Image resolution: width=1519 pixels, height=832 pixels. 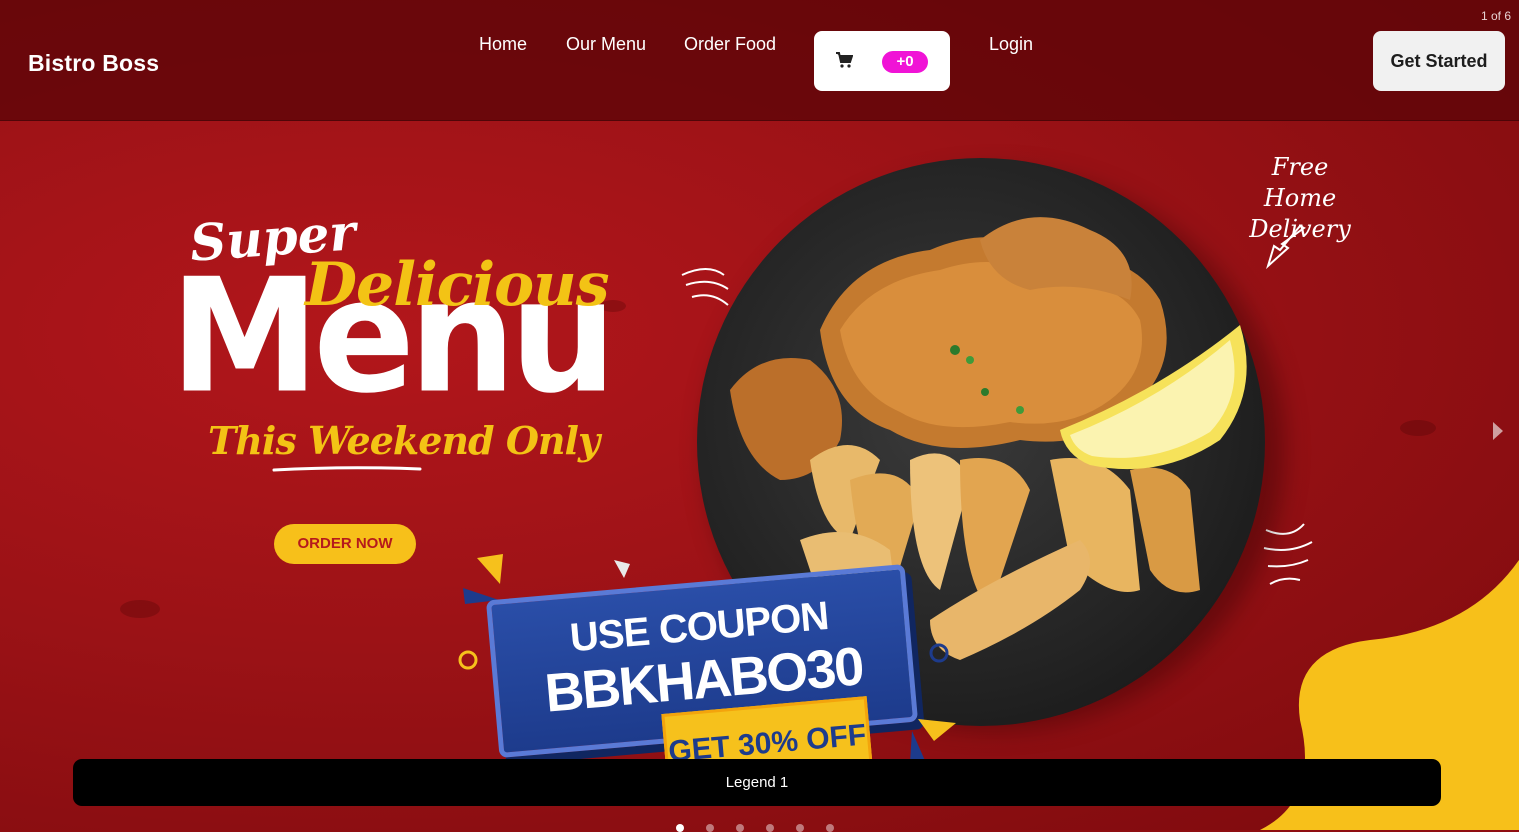 What do you see at coordinates (730, 44) in the screenshot?
I see `nav-link-order-food: Order Food` at bounding box center [730, 44].